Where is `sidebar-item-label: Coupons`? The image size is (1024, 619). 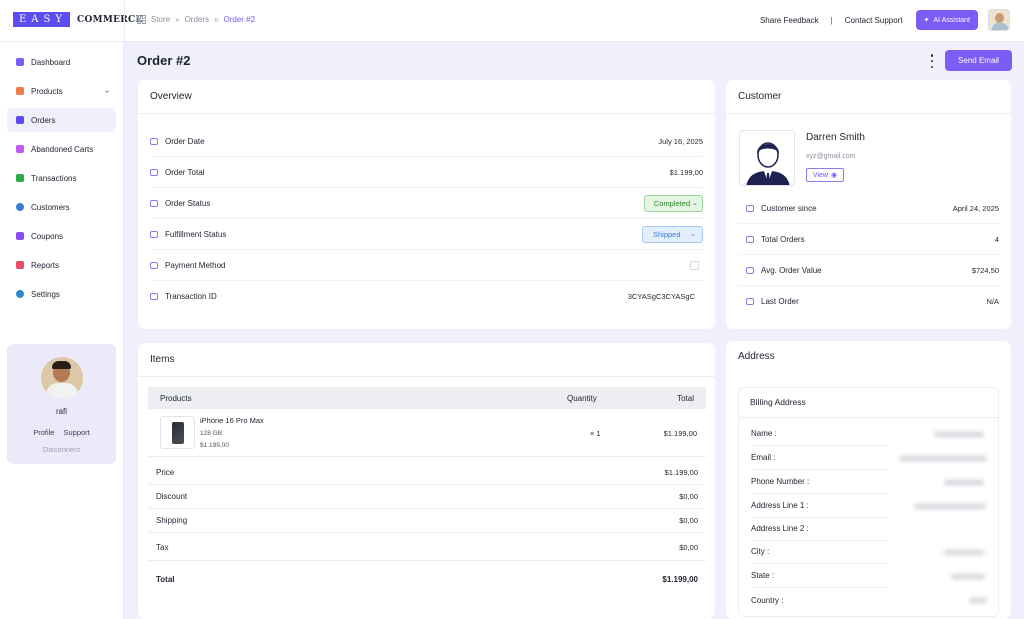
sidebar-item-label: Coupons is located at coordinates (47, 236).